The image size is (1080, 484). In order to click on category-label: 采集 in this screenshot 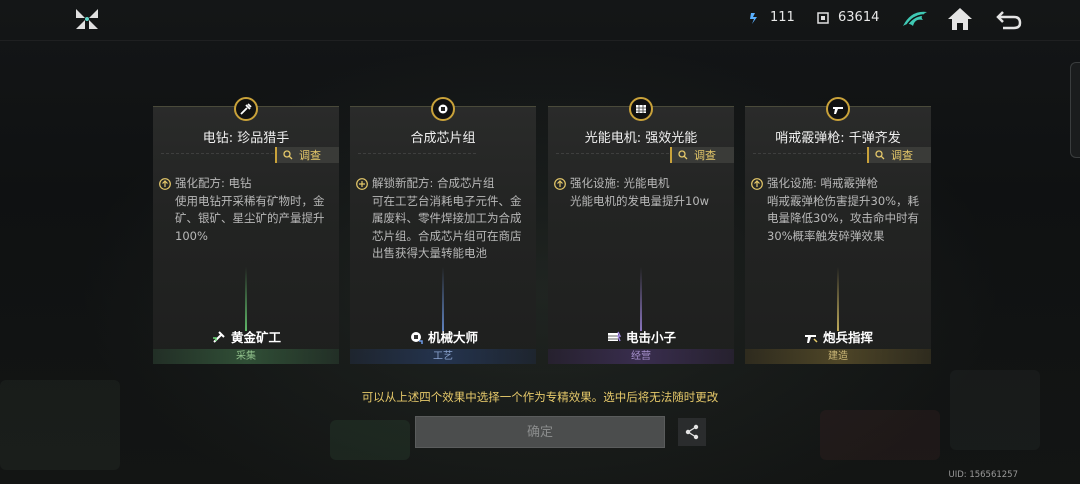, I will do `click(246, 356)`.